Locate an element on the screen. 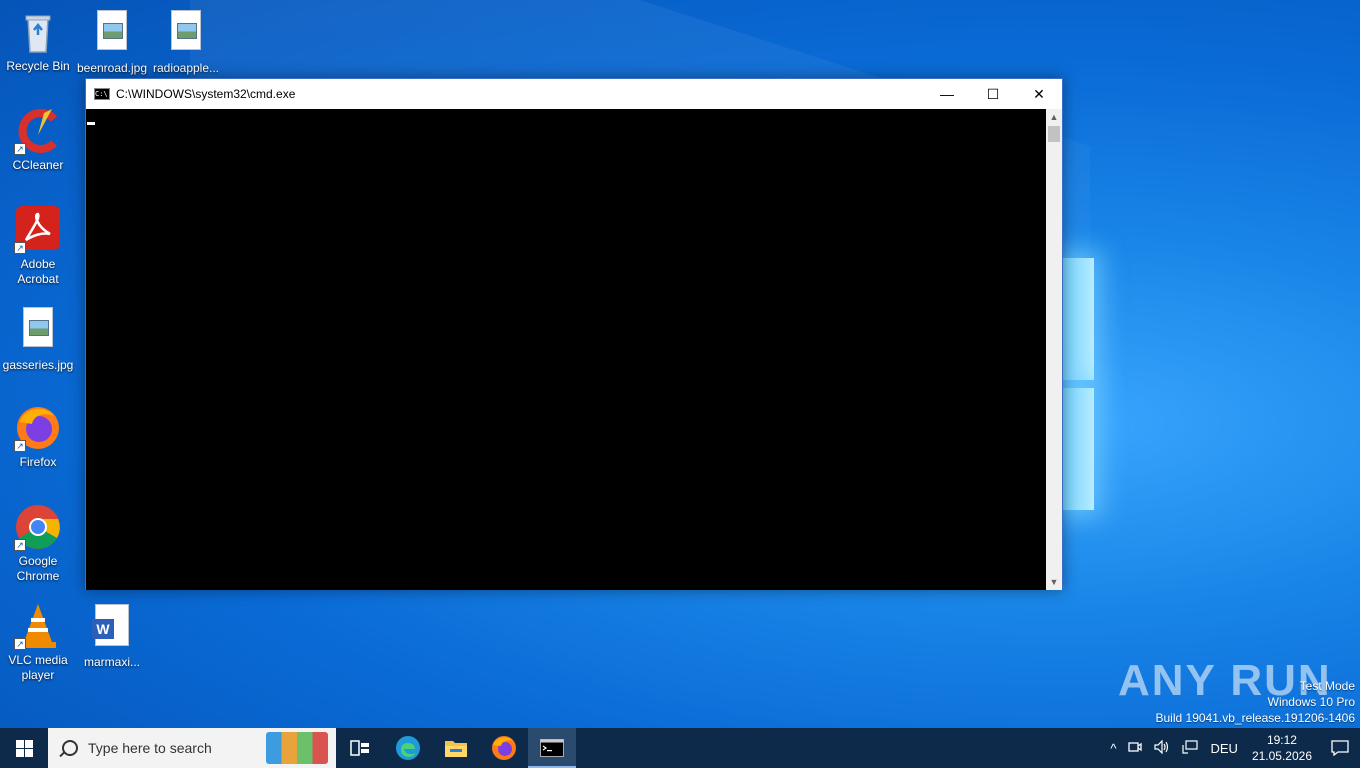 The height and width of the screenshot is (768, 1360). desktop-icon-gasseries: gasseries.jpg is located at coordinates (38, 339).